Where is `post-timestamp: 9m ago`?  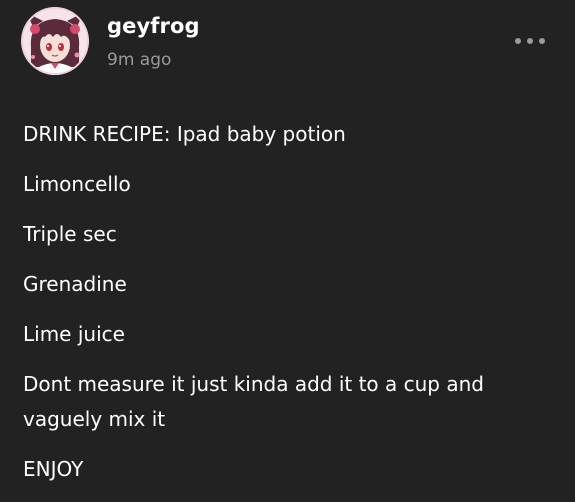
post-timestamp: 9m ago is located at coordinates (139, 60).